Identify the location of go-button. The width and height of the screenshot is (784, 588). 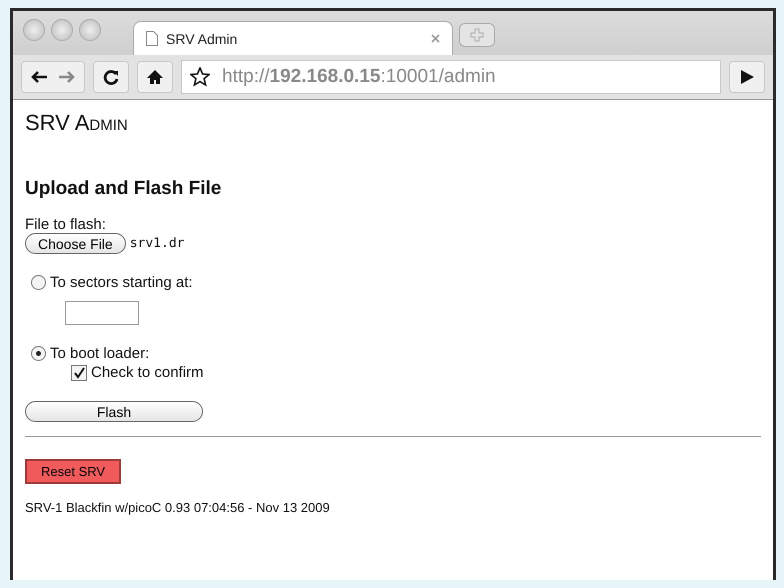
(747, 77).